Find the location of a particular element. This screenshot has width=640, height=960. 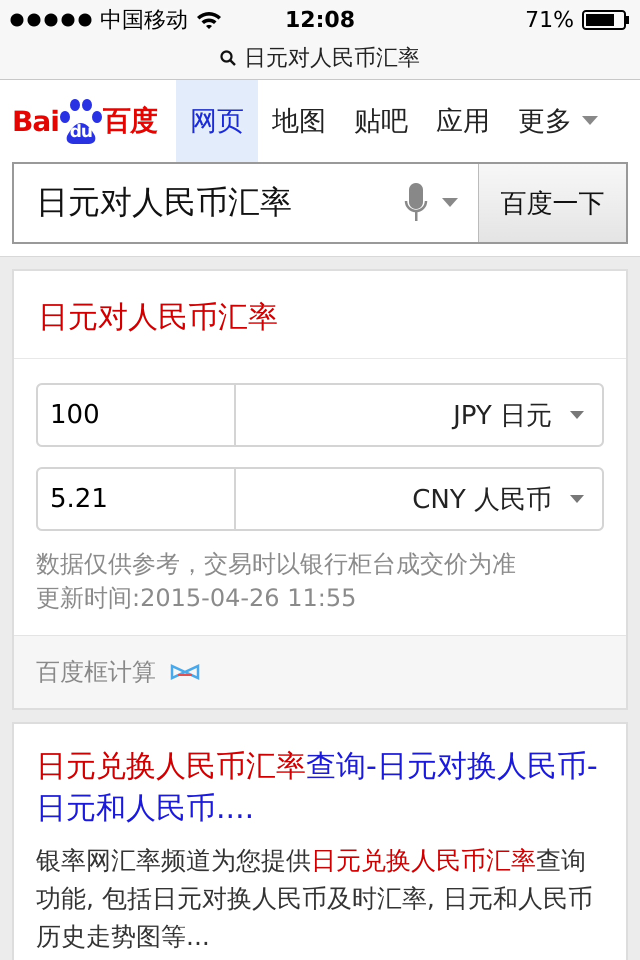

nav-tab: 贴吧 is located at coordinates (381, 121).